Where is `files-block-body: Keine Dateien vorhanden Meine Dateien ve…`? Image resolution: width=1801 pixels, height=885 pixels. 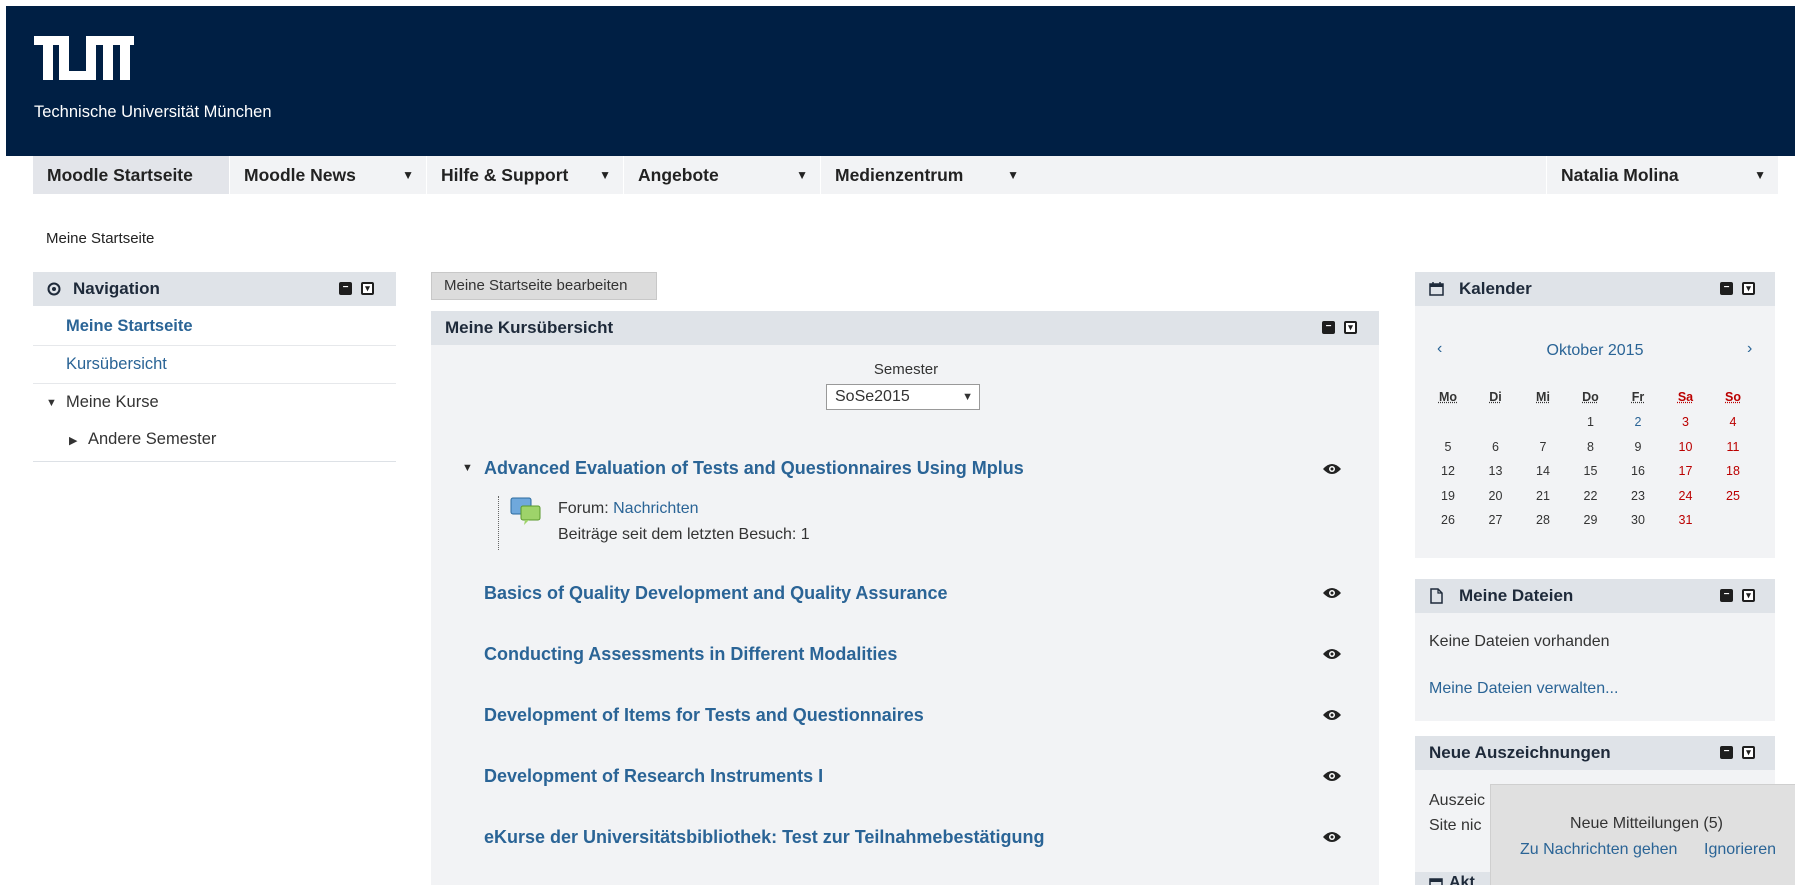 files-block-body: Keine Dateien vorhanden Meine Dateien ve… is located at coordinates (1595, 667).